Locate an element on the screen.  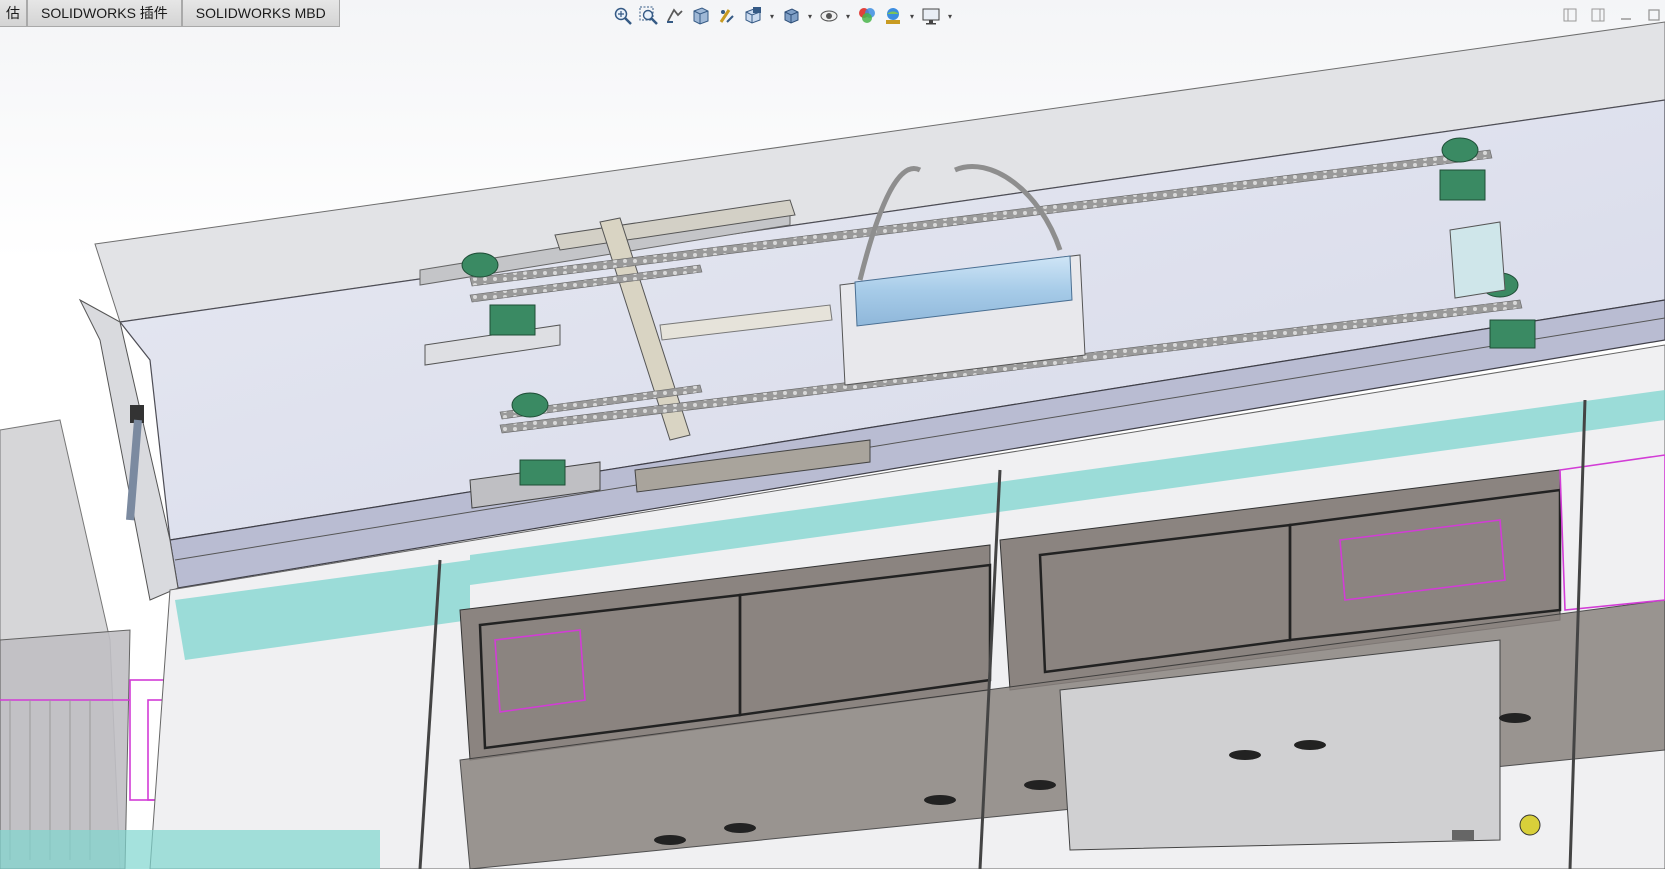
maximize-icon is located at coordinates (1654, 15).